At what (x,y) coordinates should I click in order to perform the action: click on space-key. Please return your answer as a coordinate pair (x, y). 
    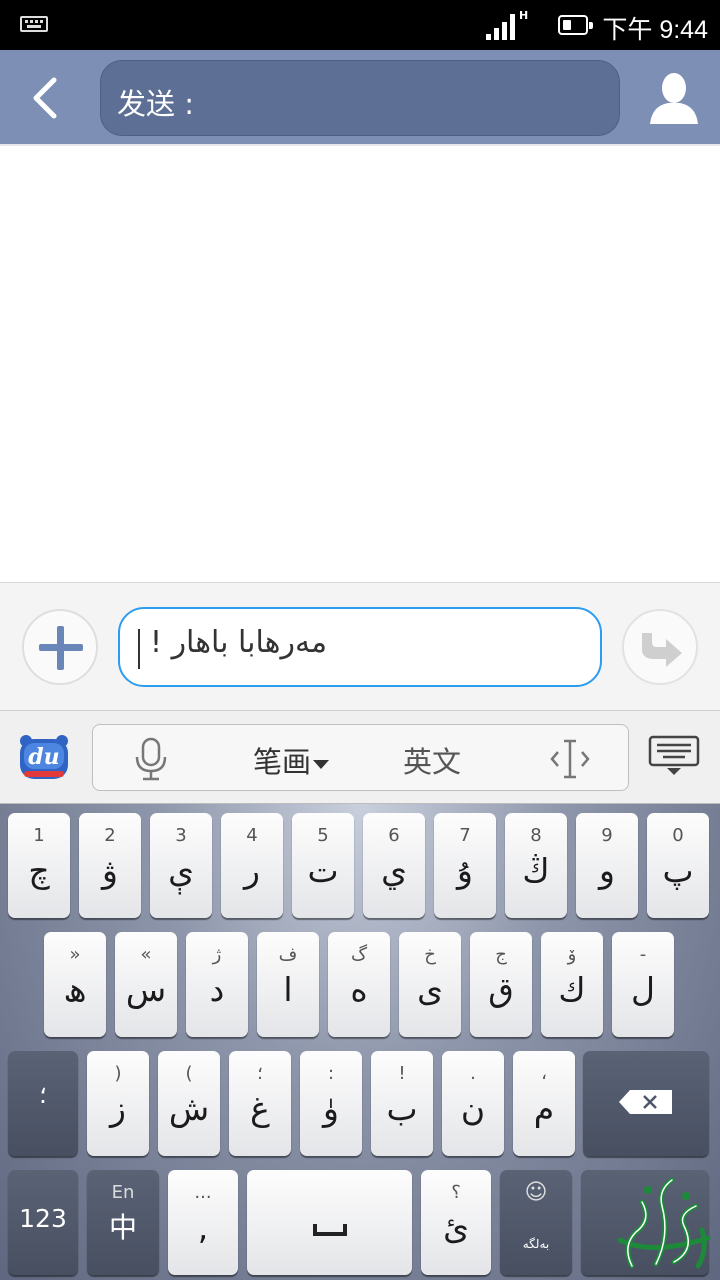
    Looking at the image, I should click on (329, 1222).